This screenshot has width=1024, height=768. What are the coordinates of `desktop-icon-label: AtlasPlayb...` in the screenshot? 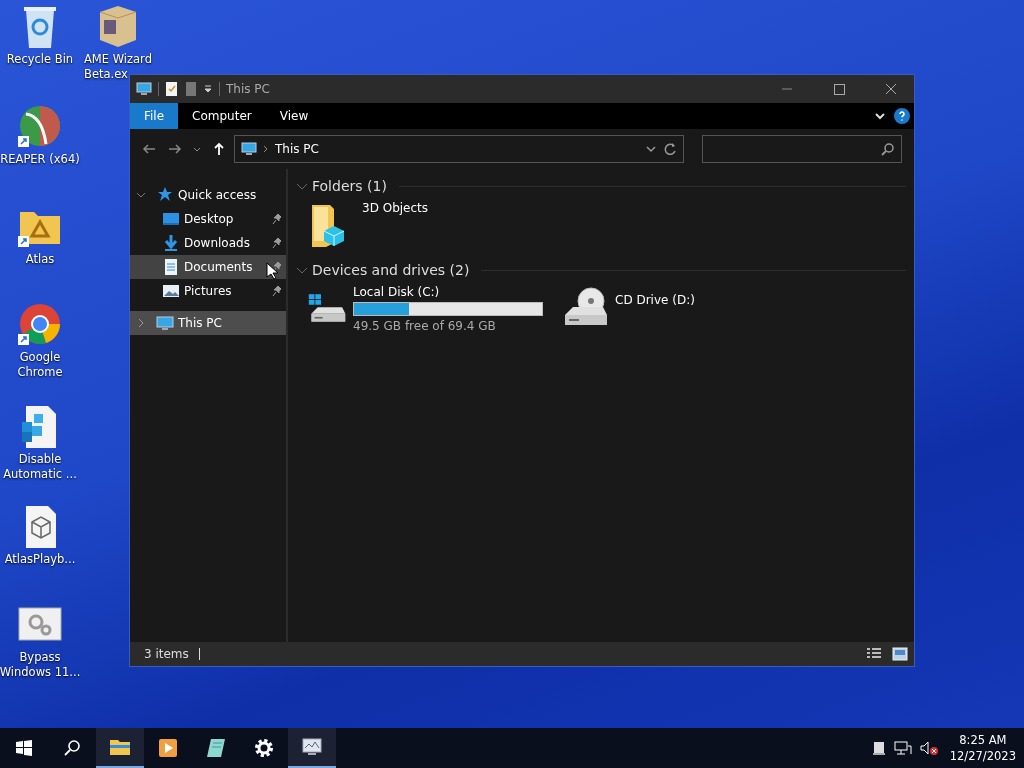 It's located at (40, 559).